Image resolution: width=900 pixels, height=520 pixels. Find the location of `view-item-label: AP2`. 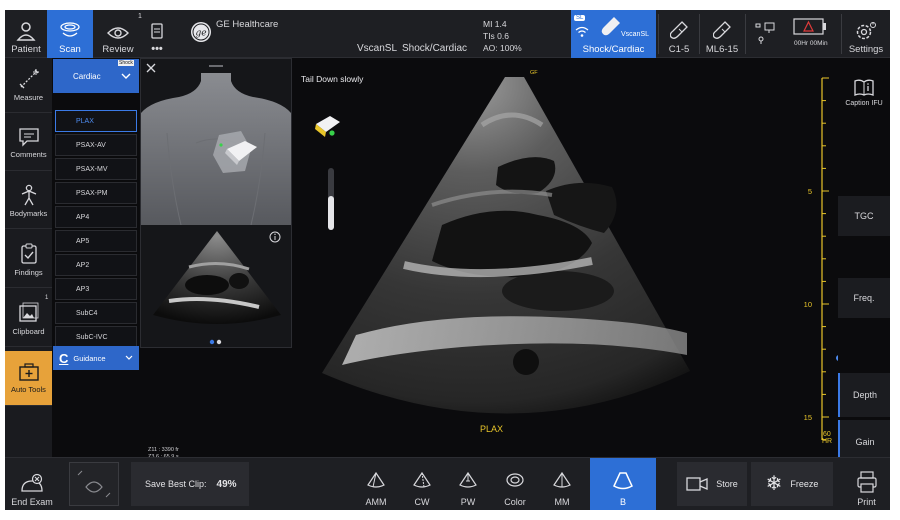

view-item-label: AP2 is located at coordinates (83, 265).